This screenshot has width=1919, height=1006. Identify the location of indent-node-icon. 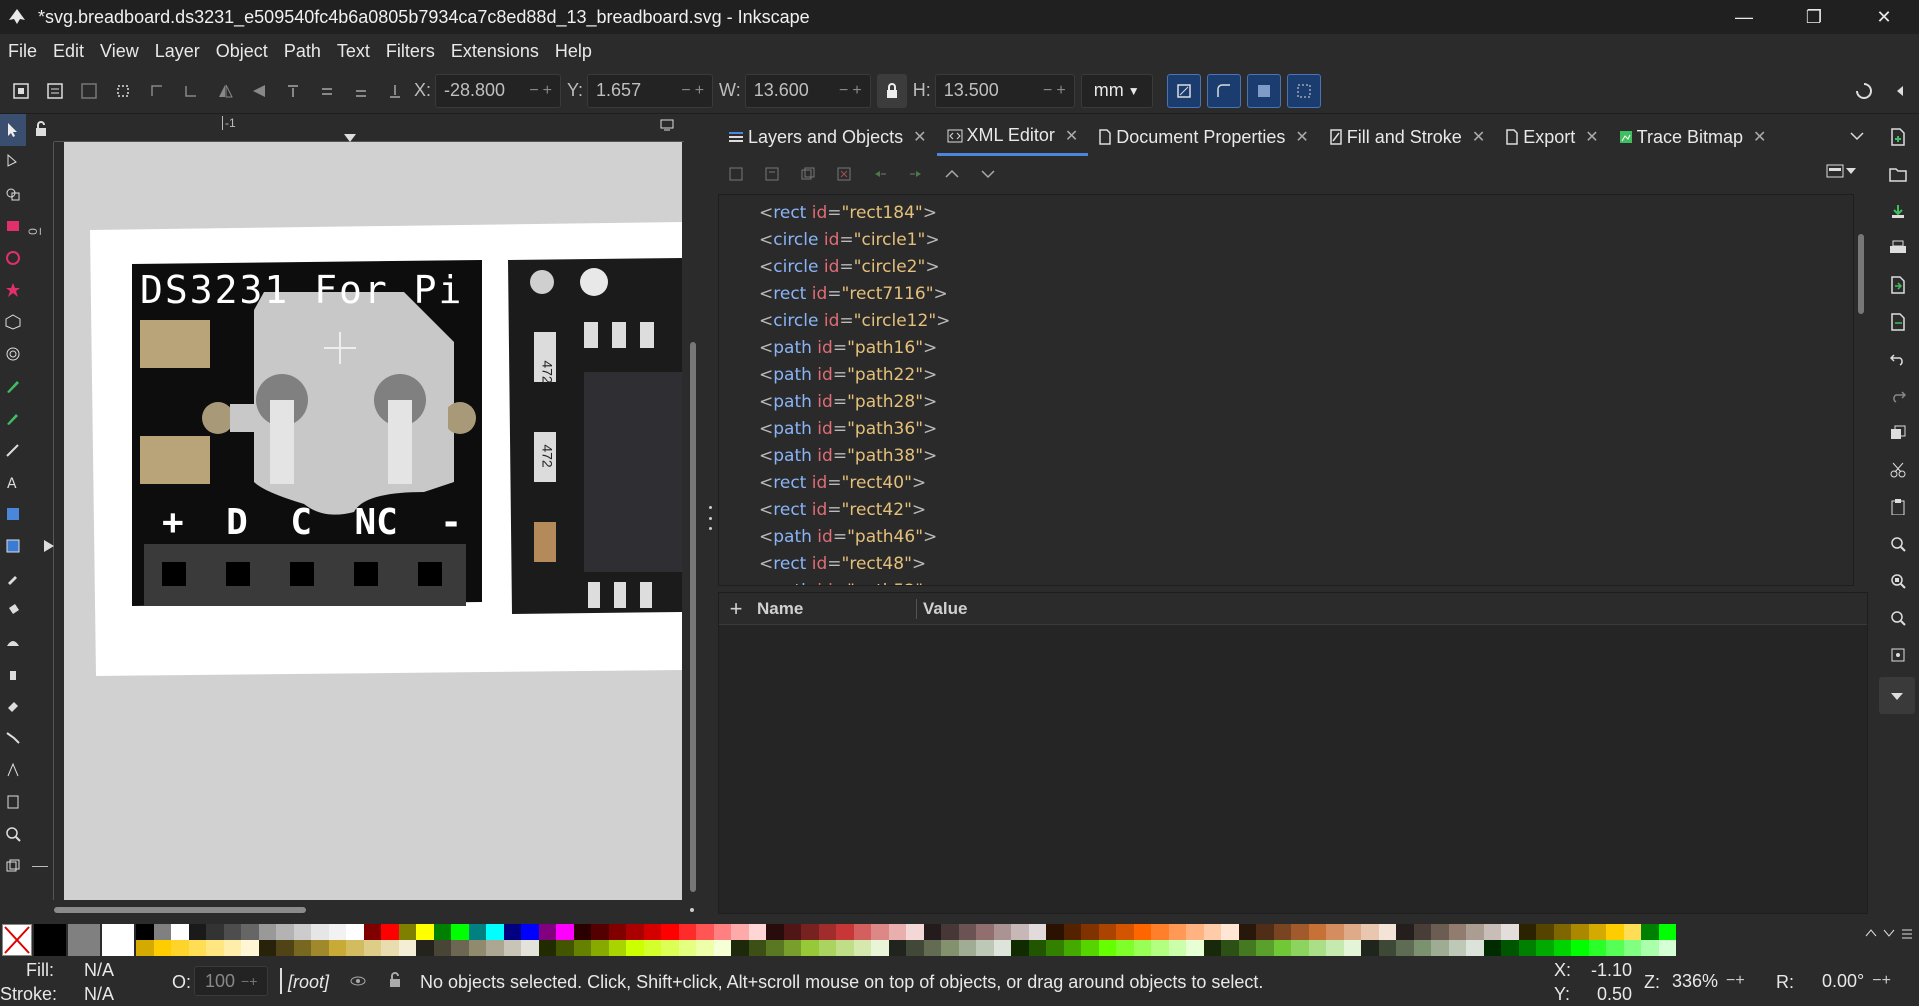
(916, 174).